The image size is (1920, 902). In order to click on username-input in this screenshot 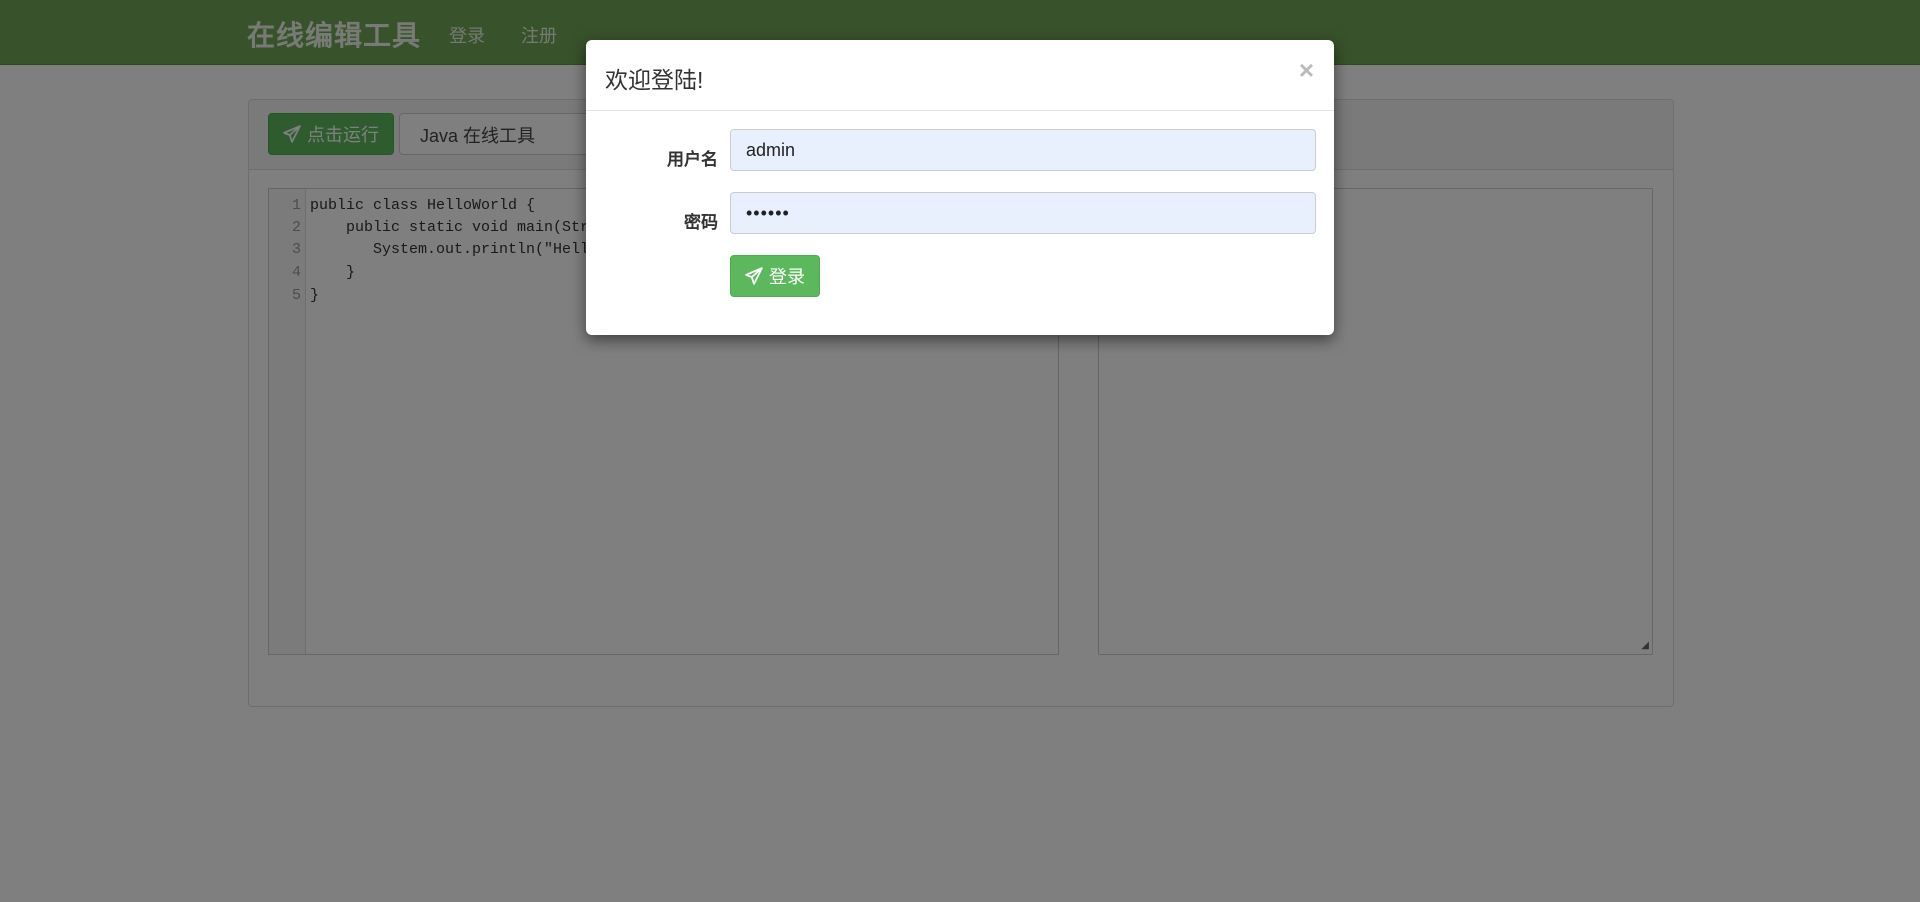, I will do `click(1023, 150)`.